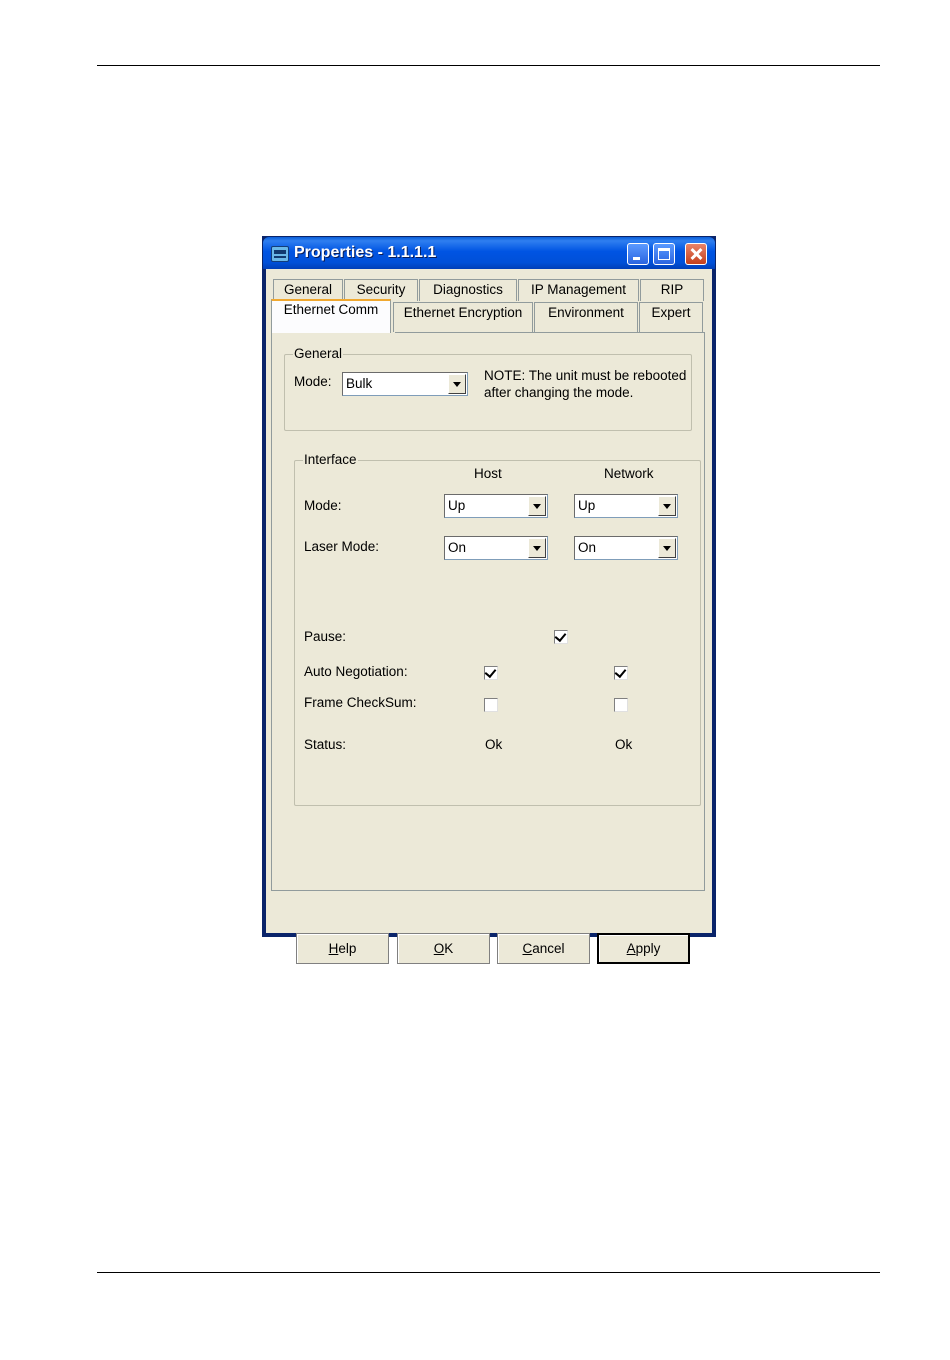  I want to click on tab-environment: Environment, so click(586, 317).